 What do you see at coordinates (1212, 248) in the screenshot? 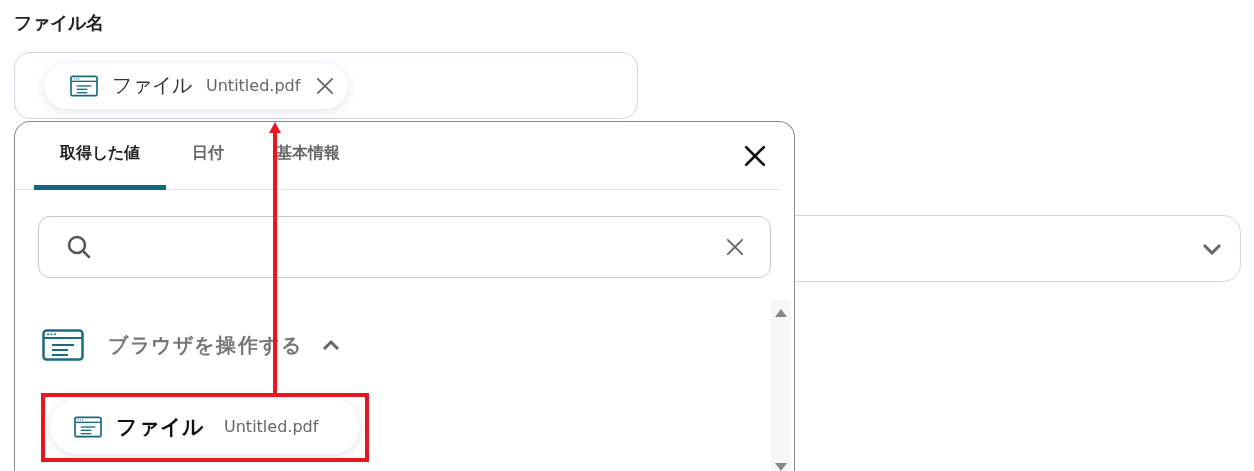
I see `chevron-down-icon` at bounding box center [1212, 248].